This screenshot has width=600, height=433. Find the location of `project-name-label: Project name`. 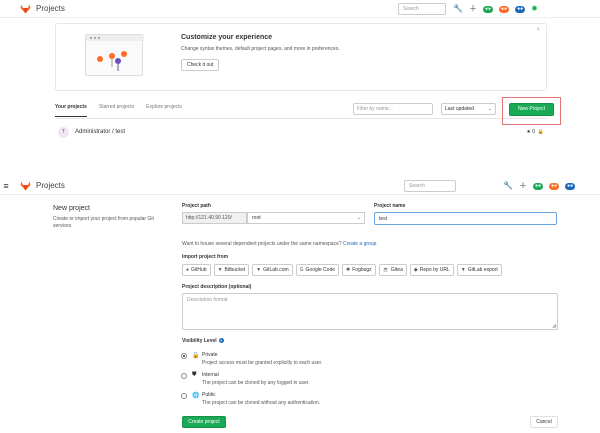

project-name-label: Project name is located at coordinates (390, 206).